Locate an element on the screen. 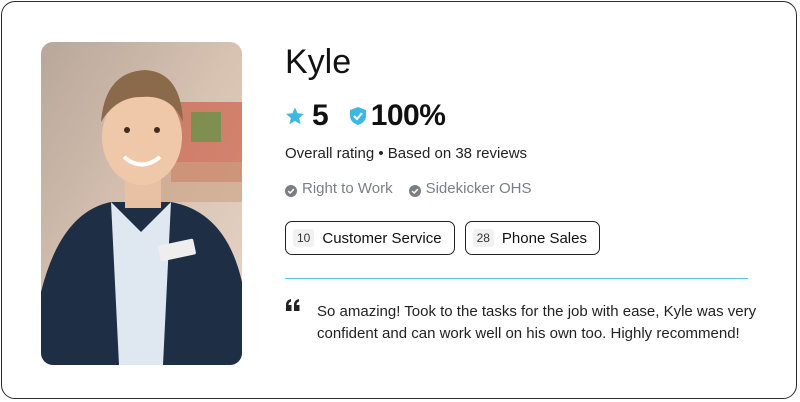  quote-icon is located at coordinates (293, 305).